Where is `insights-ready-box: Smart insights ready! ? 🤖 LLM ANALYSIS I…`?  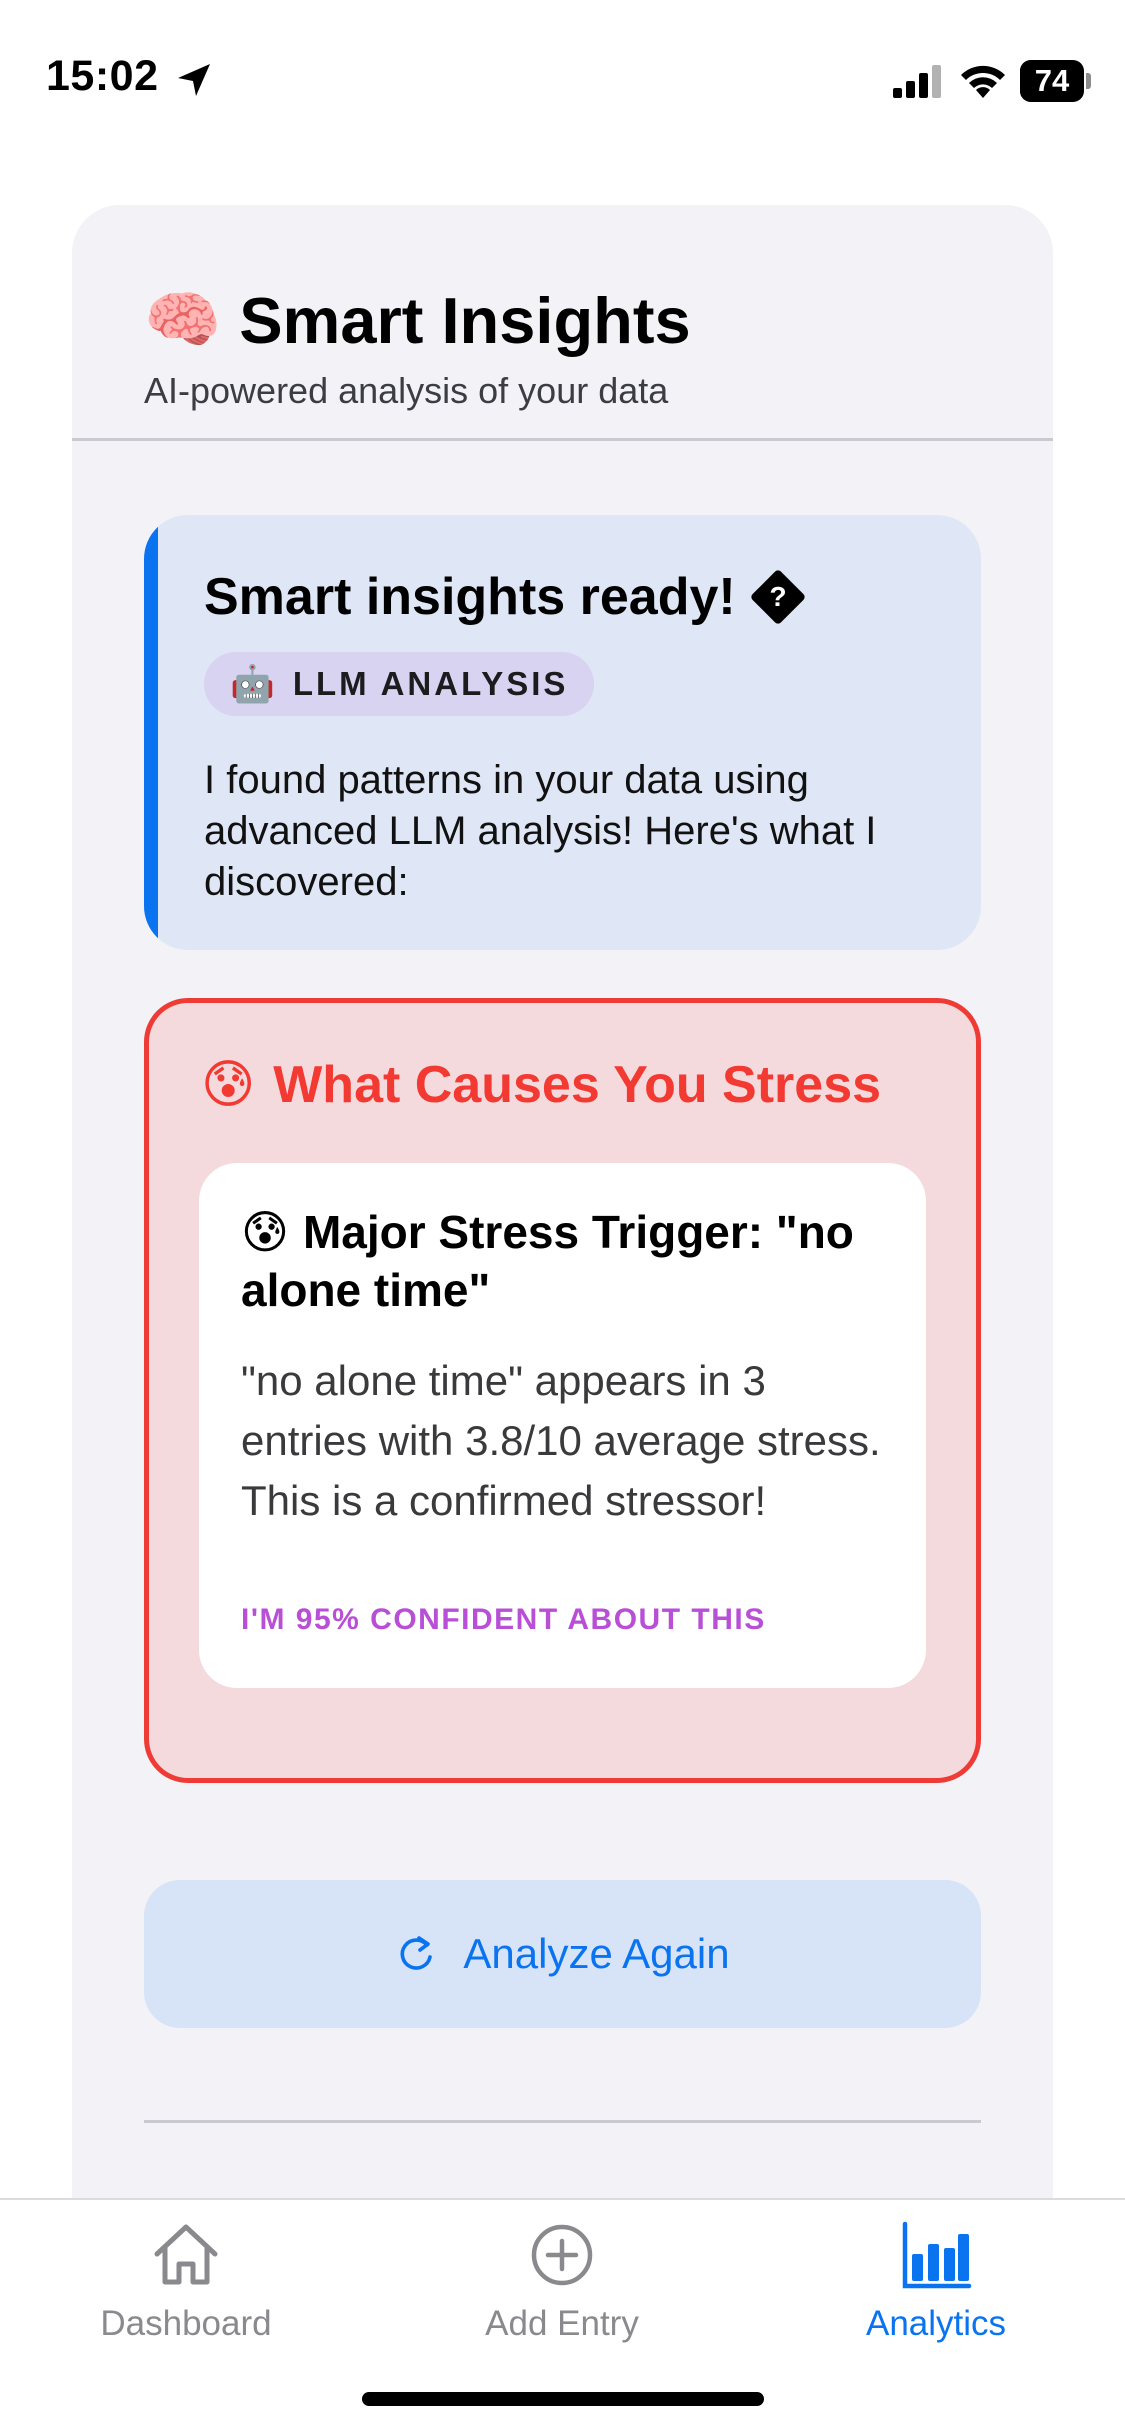
insights-ready-box: Smart insights ready! ? 🤖 LLM ANALYSIS I… is located at coordinates (562, 732).